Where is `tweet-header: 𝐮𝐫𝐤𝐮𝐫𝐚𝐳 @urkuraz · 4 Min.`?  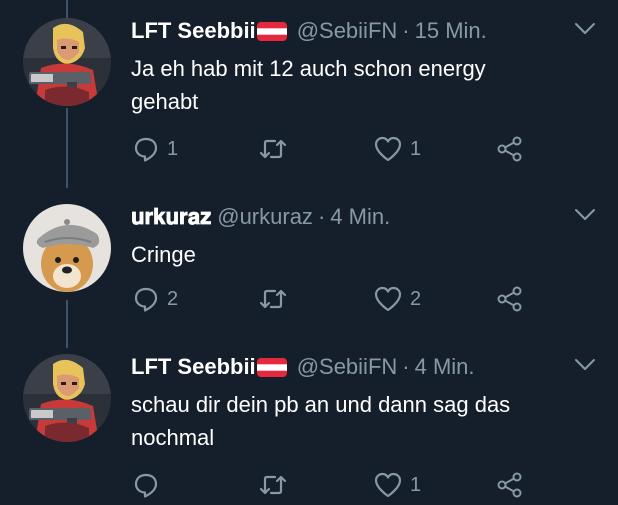 tweet-header: 𝐮𝐫𝐤𝐮𝐫𝐚𝐳 @urkuraz · 4 Min. is located at coordinates (260, 217).